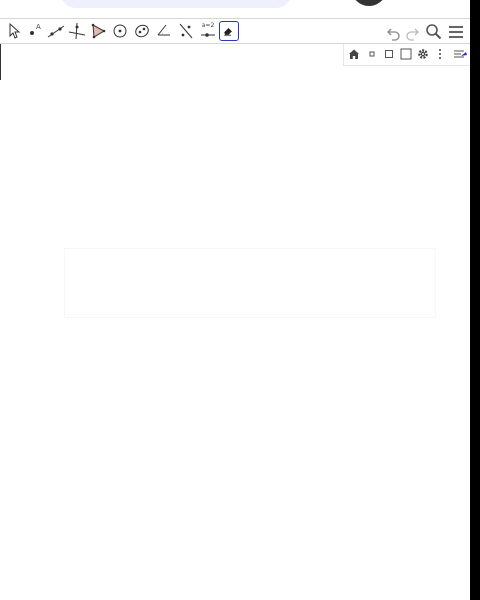 This screenshot has width=480, height=600. What do you see at coordinates (208, 31) in the screenshot?
I see `slider-tool: a=2` at bounding box center [208, 31].